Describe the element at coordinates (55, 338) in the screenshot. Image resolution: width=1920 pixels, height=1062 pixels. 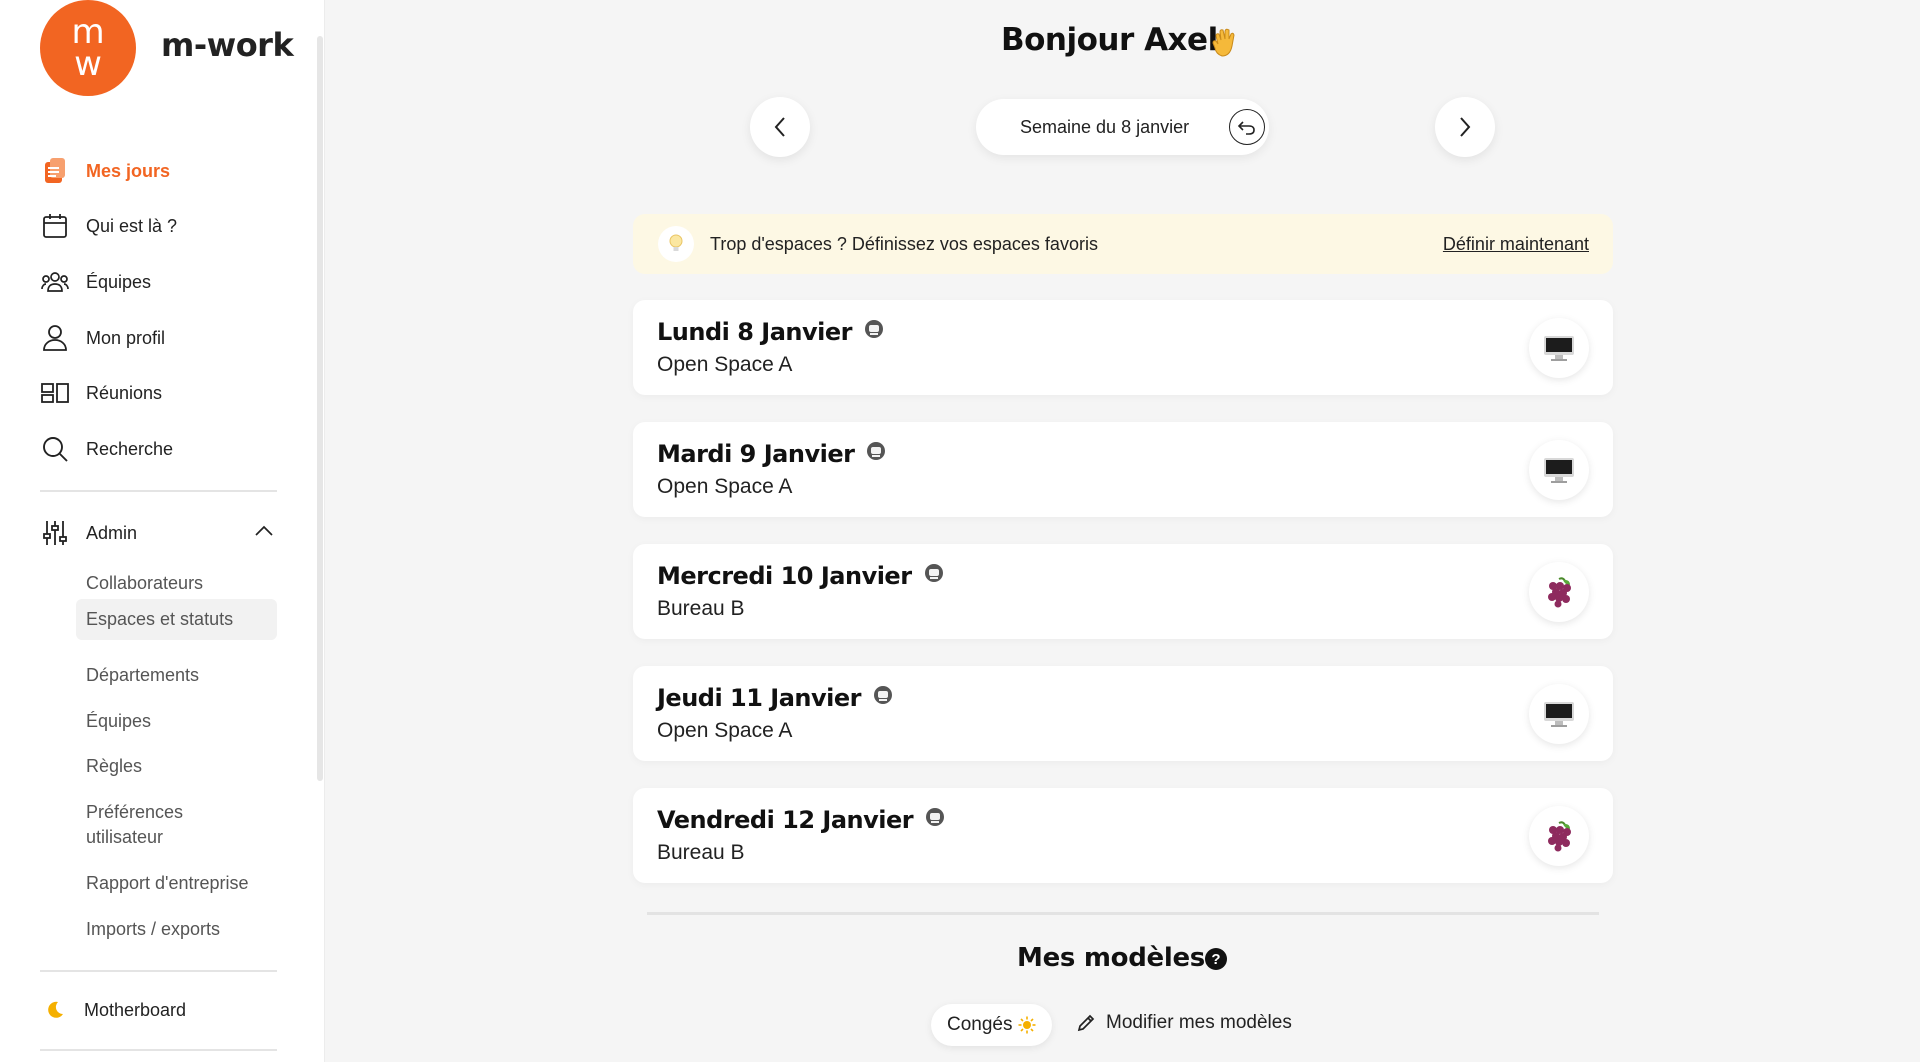
I see `user-icon` at that location.